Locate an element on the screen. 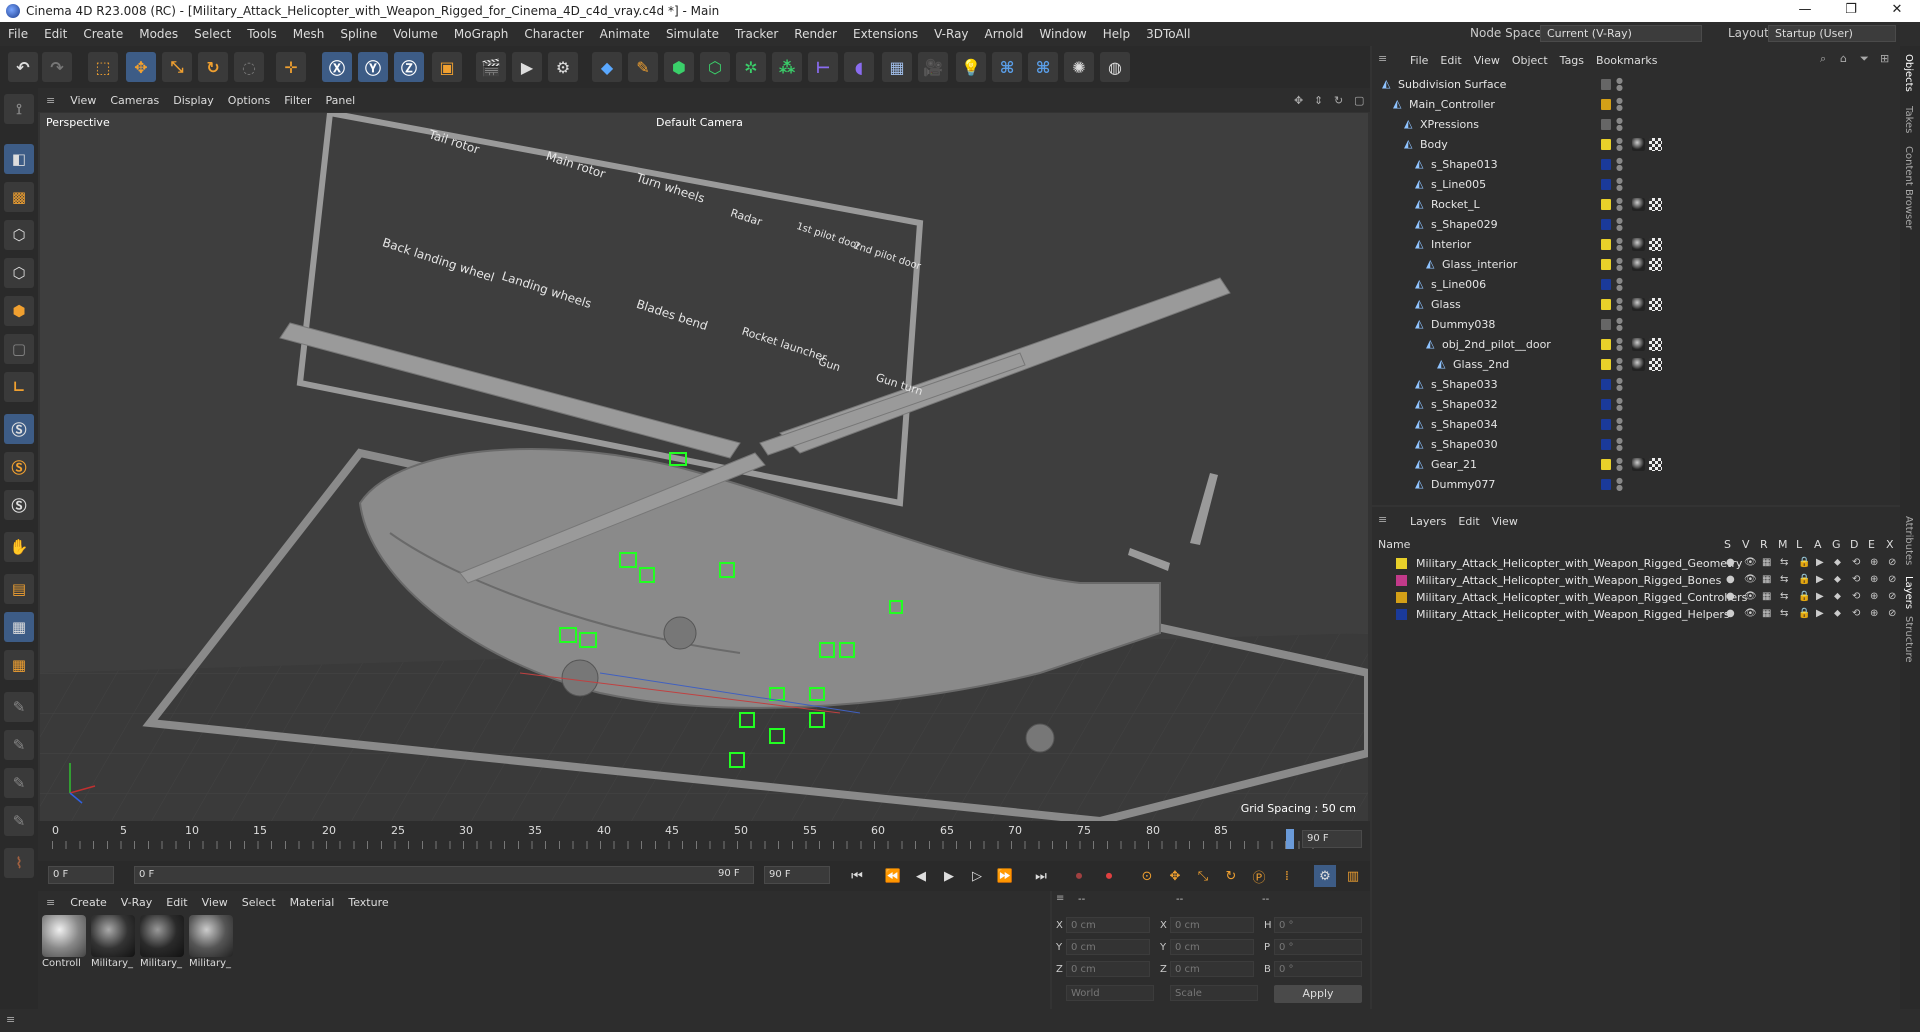  object-row: ◭ Gear_21 ● ● is located at coordinates (1630, 465).